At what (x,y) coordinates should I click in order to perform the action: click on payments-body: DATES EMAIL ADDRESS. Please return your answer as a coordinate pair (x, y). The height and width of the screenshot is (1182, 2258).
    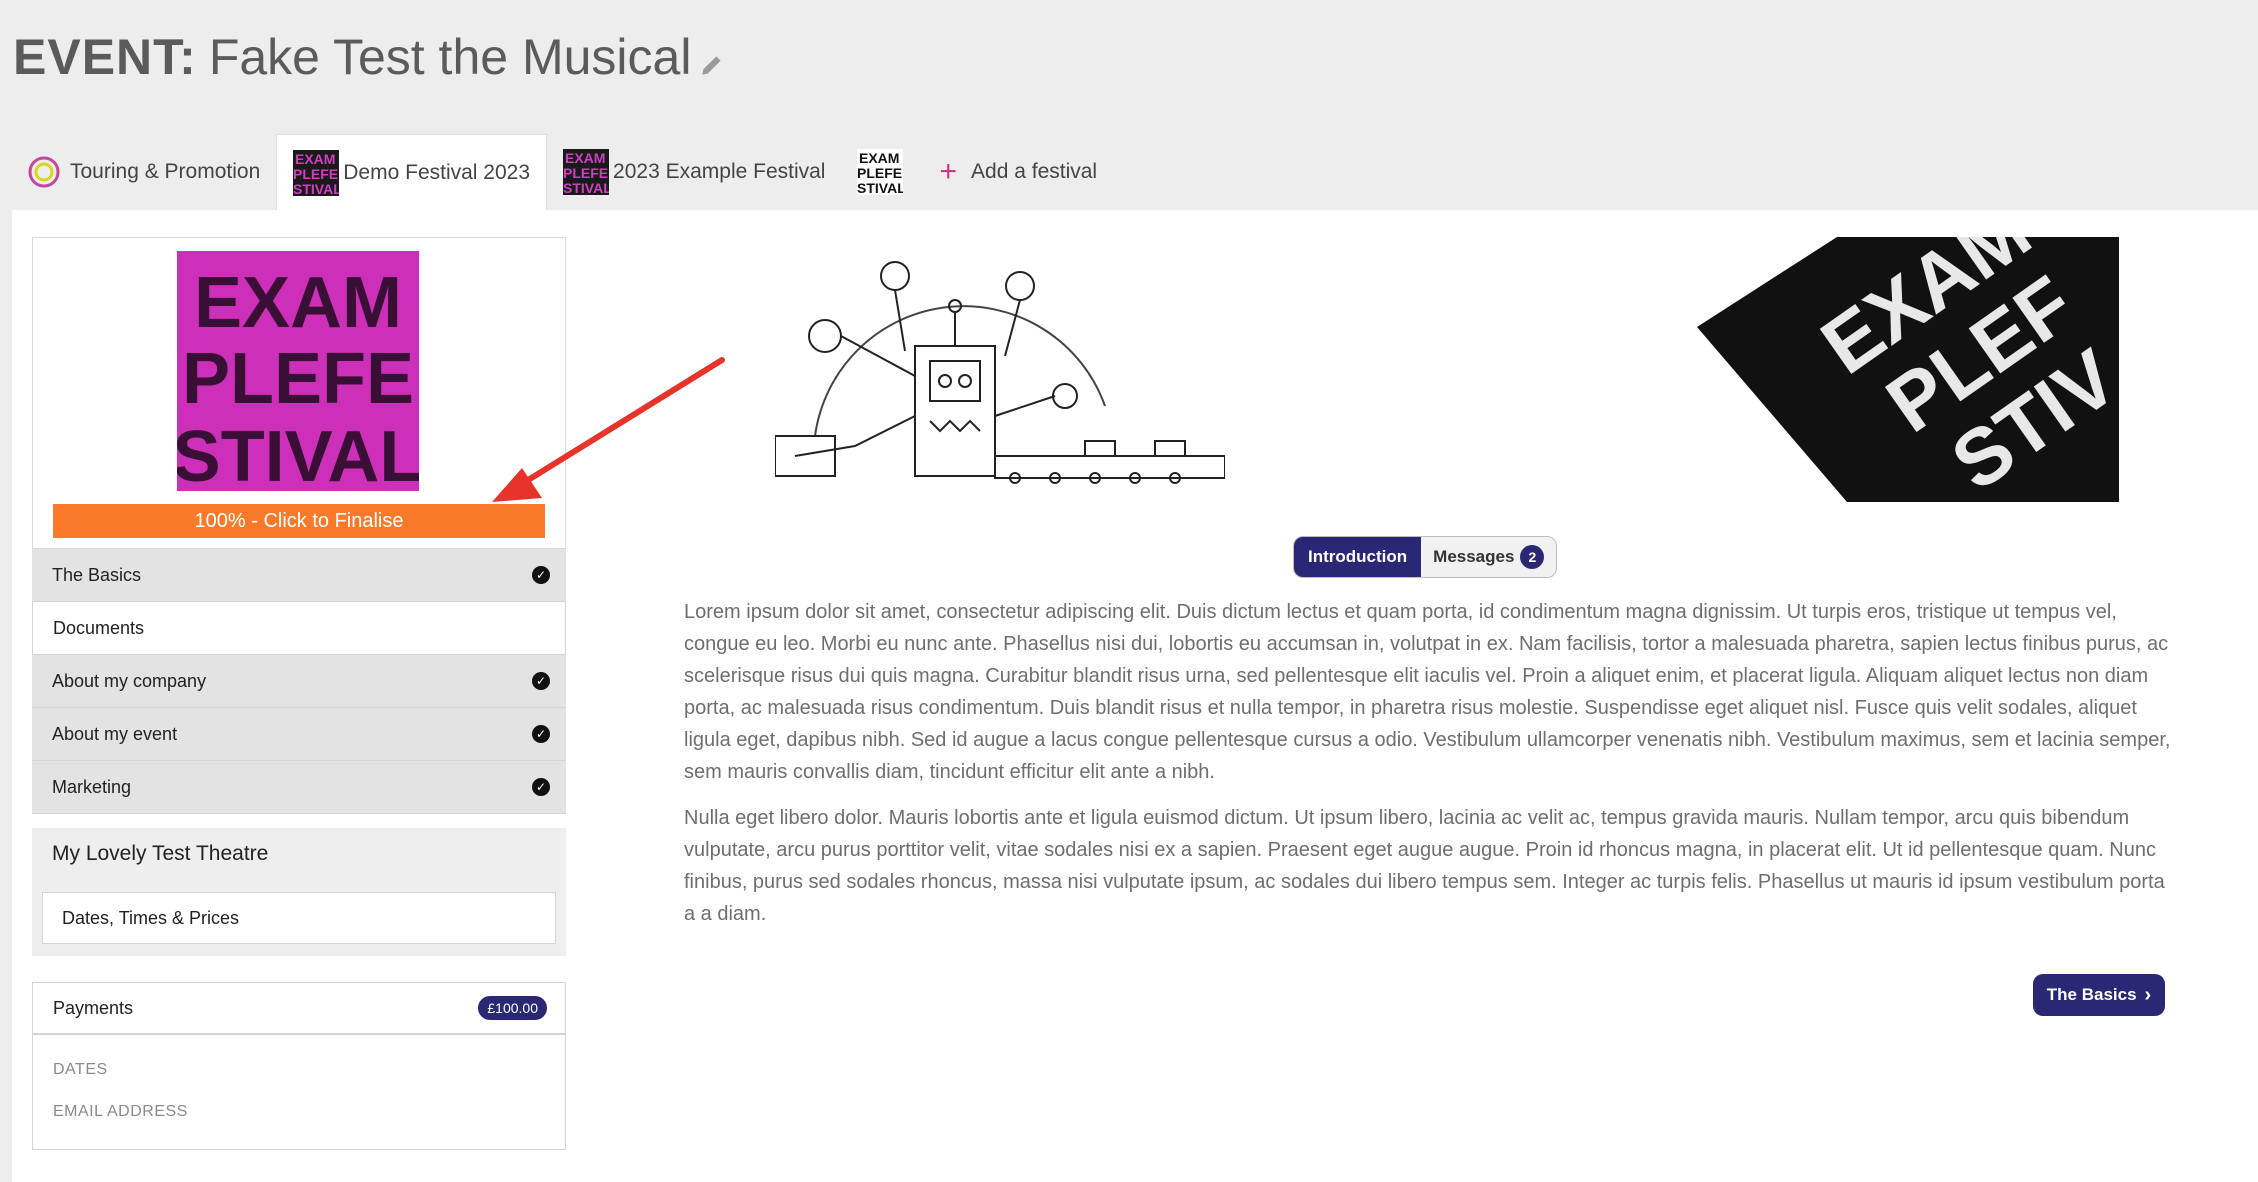
    Looking at the image, I should click on (299, 1092).